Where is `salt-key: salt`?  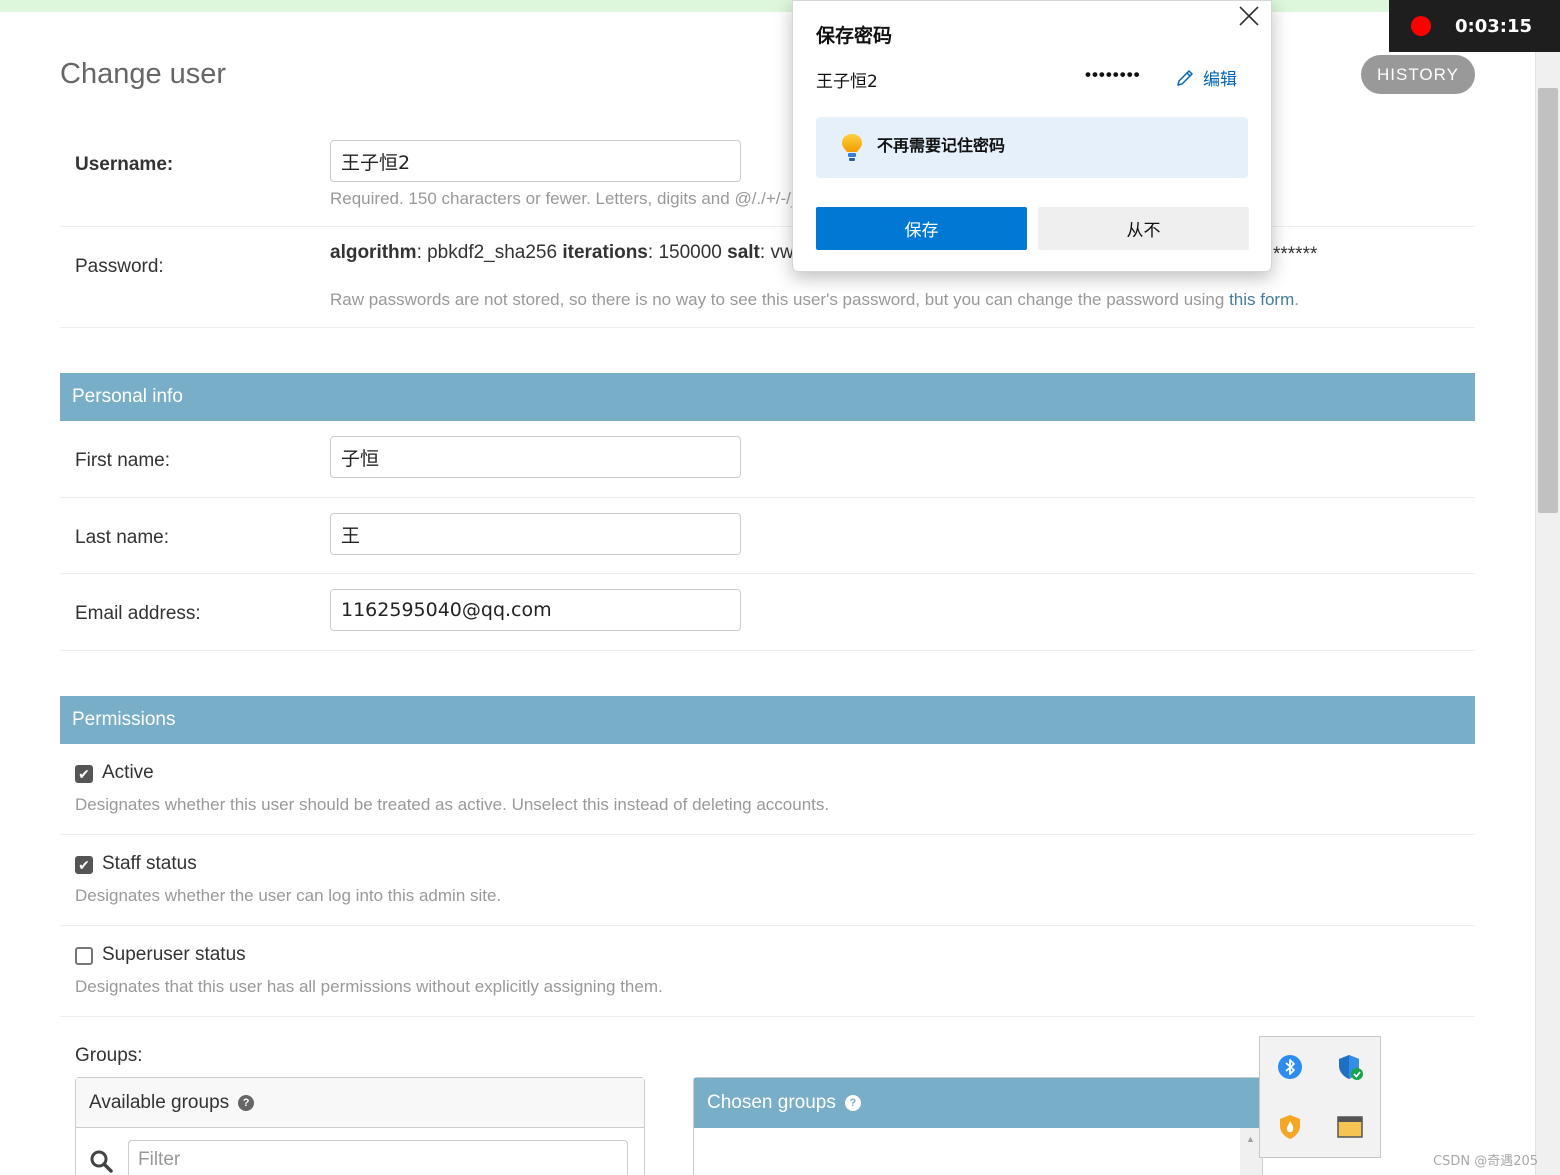
salt-key: salt is located at coordinates (743, 252).